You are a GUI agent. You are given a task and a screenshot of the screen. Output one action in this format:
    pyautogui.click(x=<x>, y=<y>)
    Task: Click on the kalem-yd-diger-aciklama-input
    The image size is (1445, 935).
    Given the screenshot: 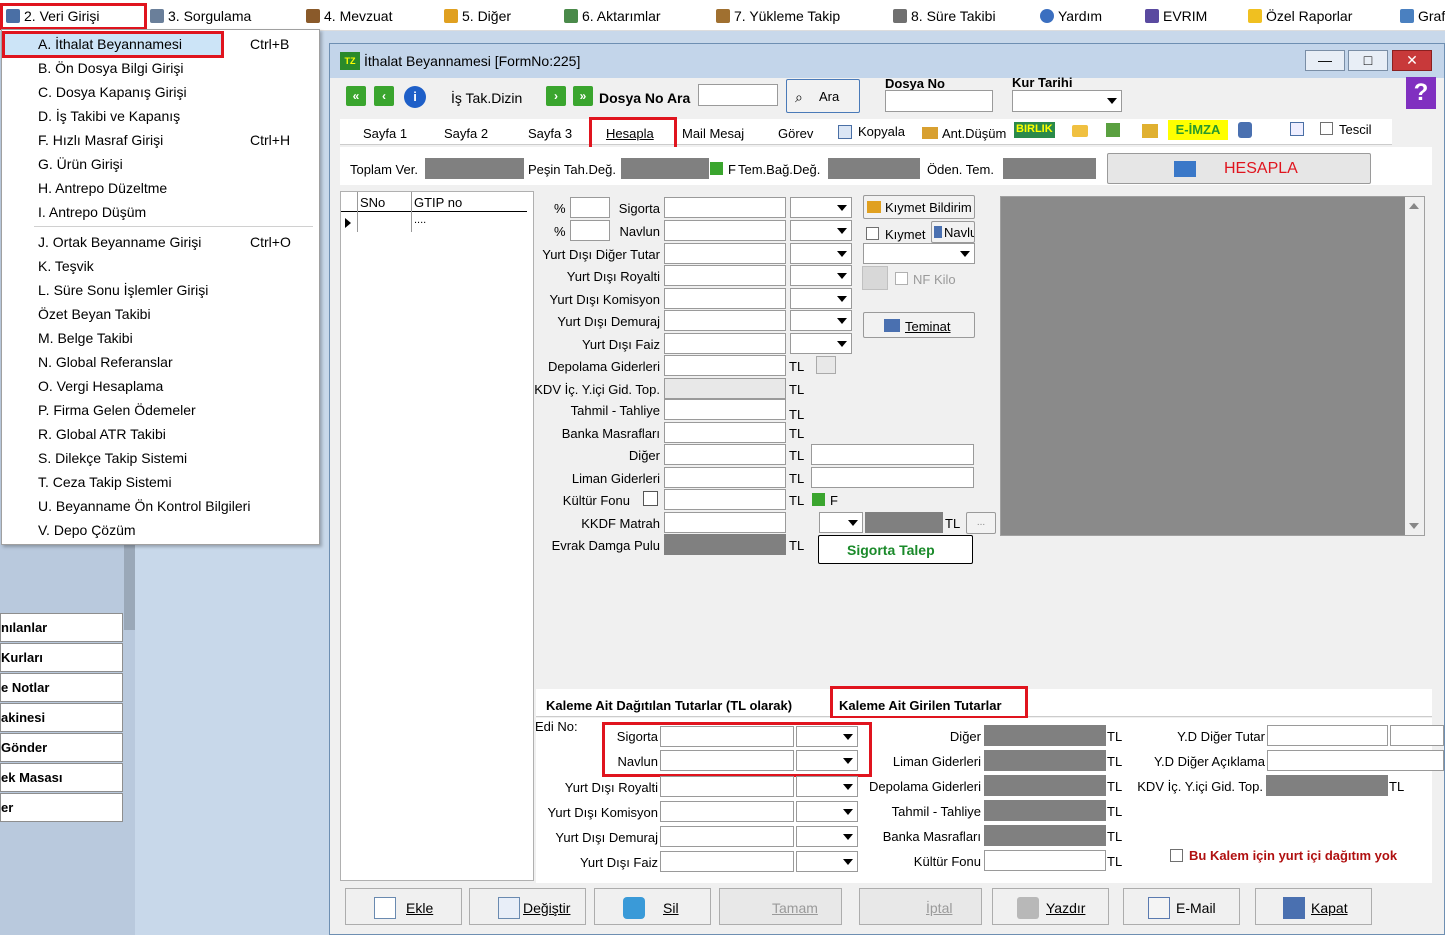 What is the action you would take?
    pyautogui.click(x=1355, y=760)
    